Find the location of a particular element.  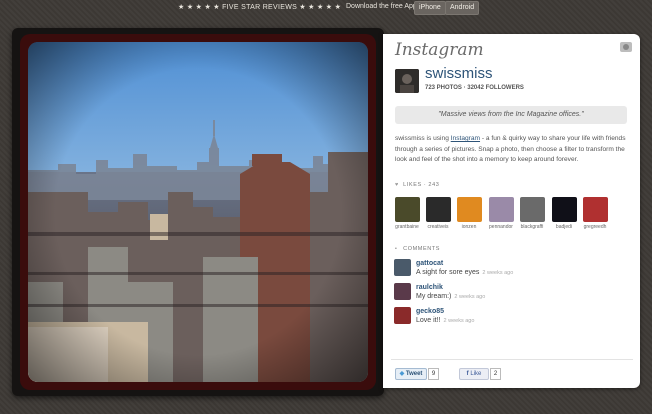

like-item: creativeis is located at coordinates (438, 213).